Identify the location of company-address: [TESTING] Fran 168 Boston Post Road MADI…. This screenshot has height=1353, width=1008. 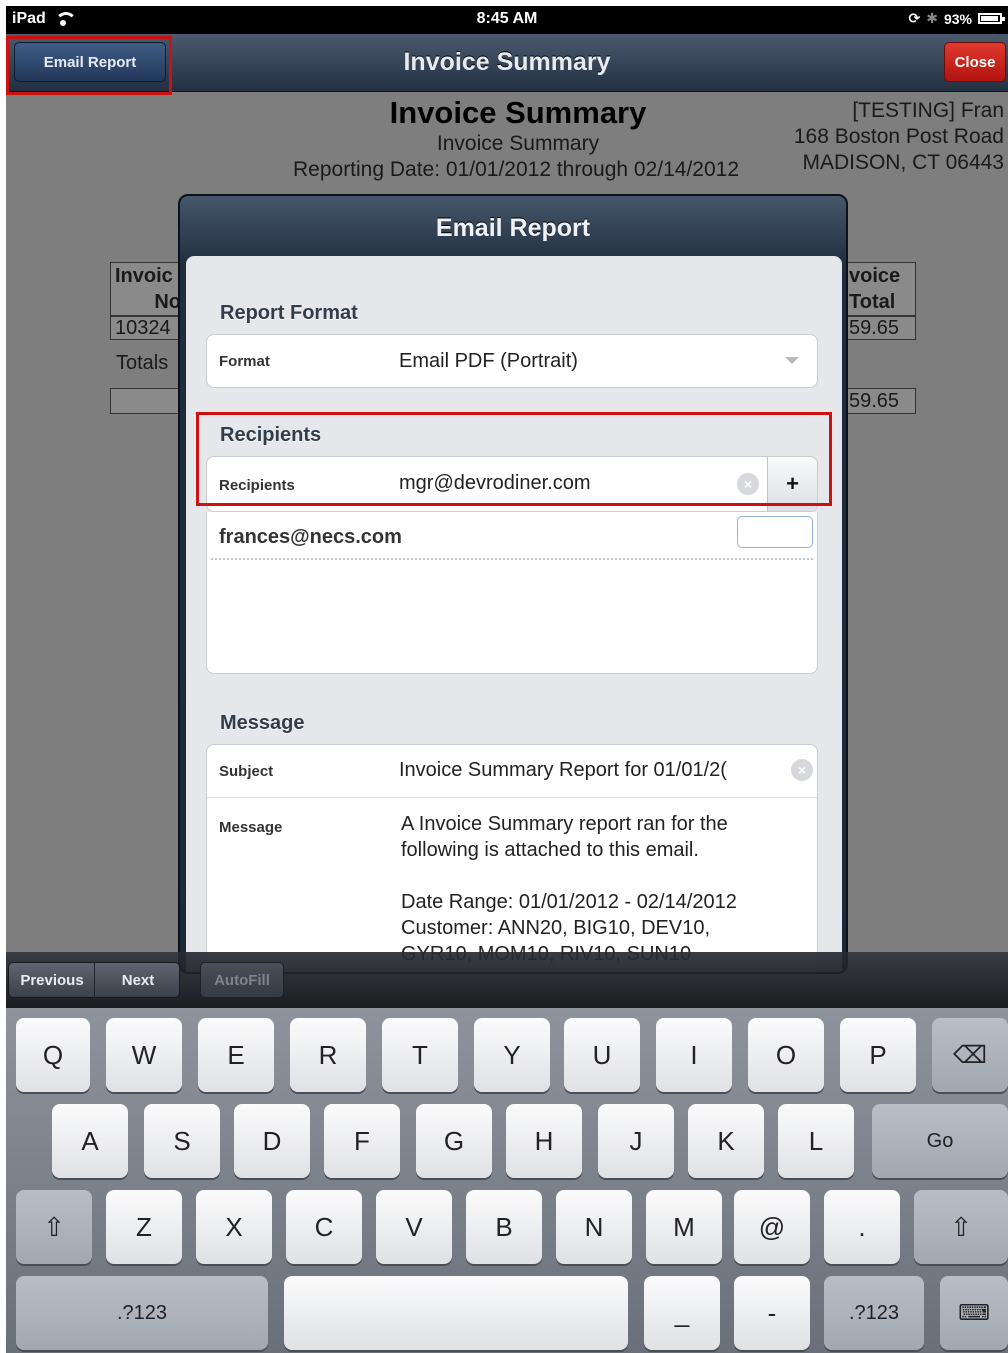
(899, 137).